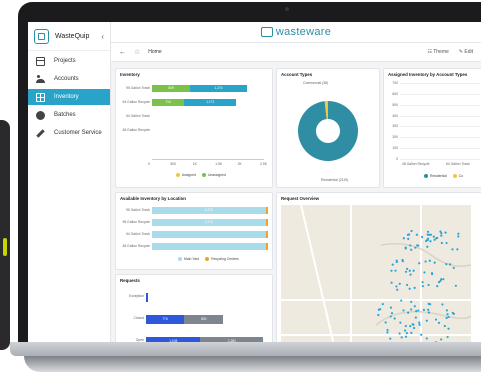 The height and width of the screenshot is (386, 481). I want to click on edit-button: ✎ Edit, so click(466, 52).